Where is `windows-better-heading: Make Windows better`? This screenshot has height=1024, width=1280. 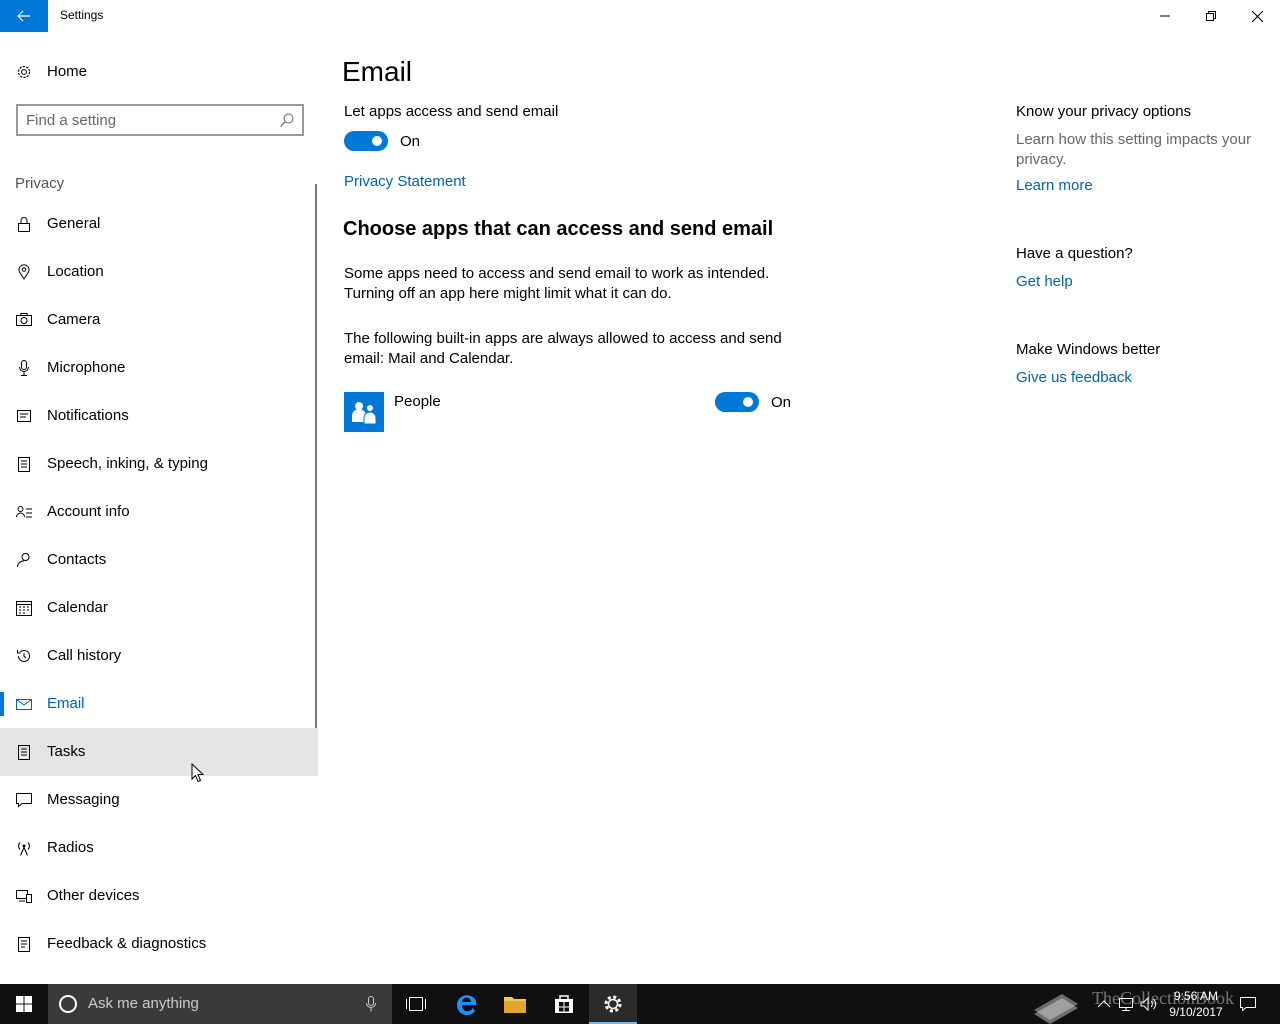
windows-better-heading: Make Windows better is located at coordinates (1088, 349).